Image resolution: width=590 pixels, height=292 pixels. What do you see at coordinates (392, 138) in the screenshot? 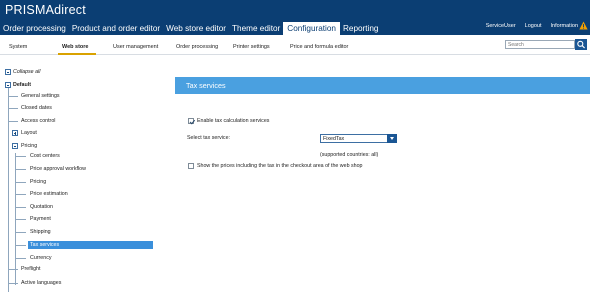
I see `chevron-down-icon` at bounding box center [392, 138].